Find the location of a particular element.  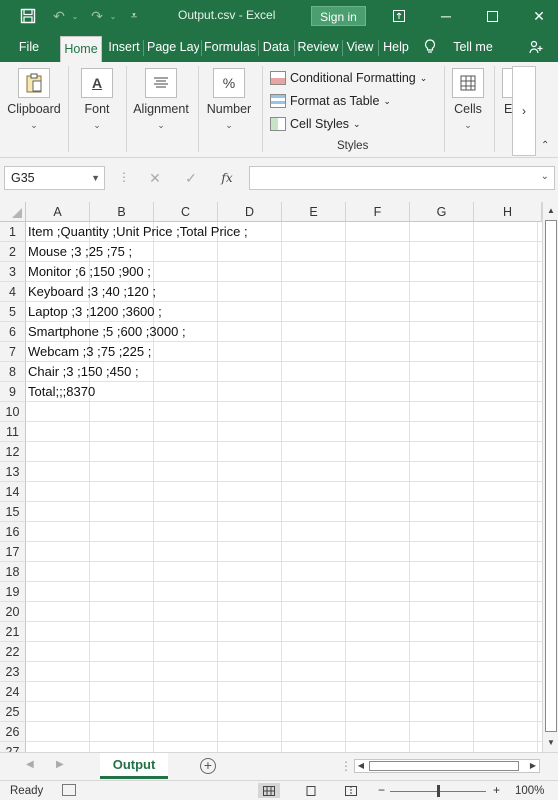

name-box: G35 ▼ is located at coordinates (54, 178).